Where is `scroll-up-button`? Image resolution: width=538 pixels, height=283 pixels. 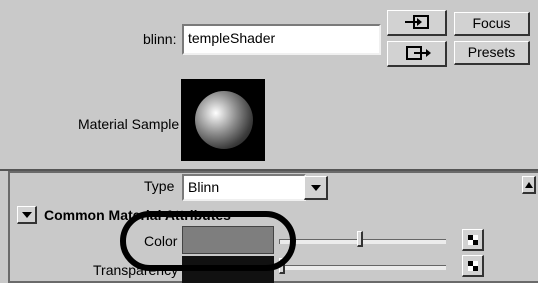 scroll-up-button is located at coordinates (529, 185).